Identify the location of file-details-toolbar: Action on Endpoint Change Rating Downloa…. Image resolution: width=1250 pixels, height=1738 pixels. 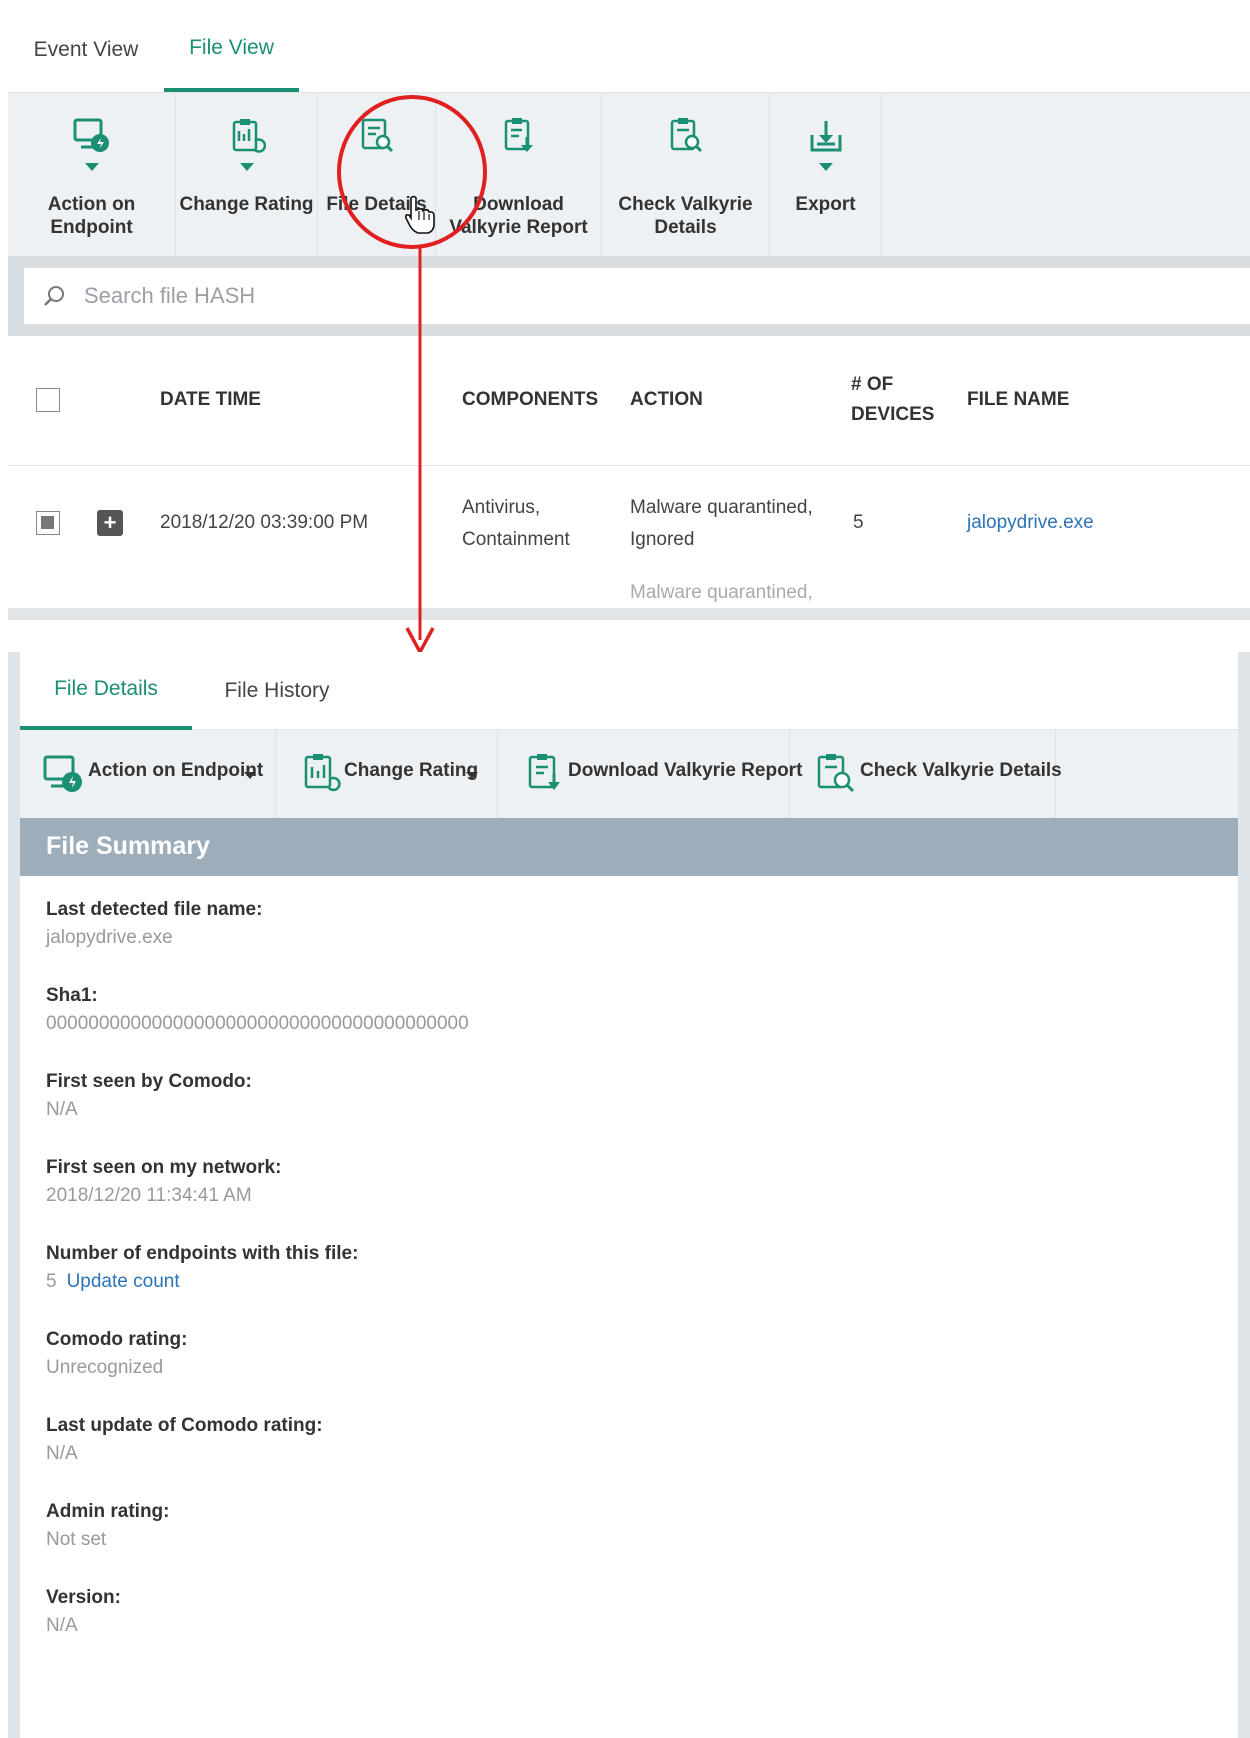
(629, 774).